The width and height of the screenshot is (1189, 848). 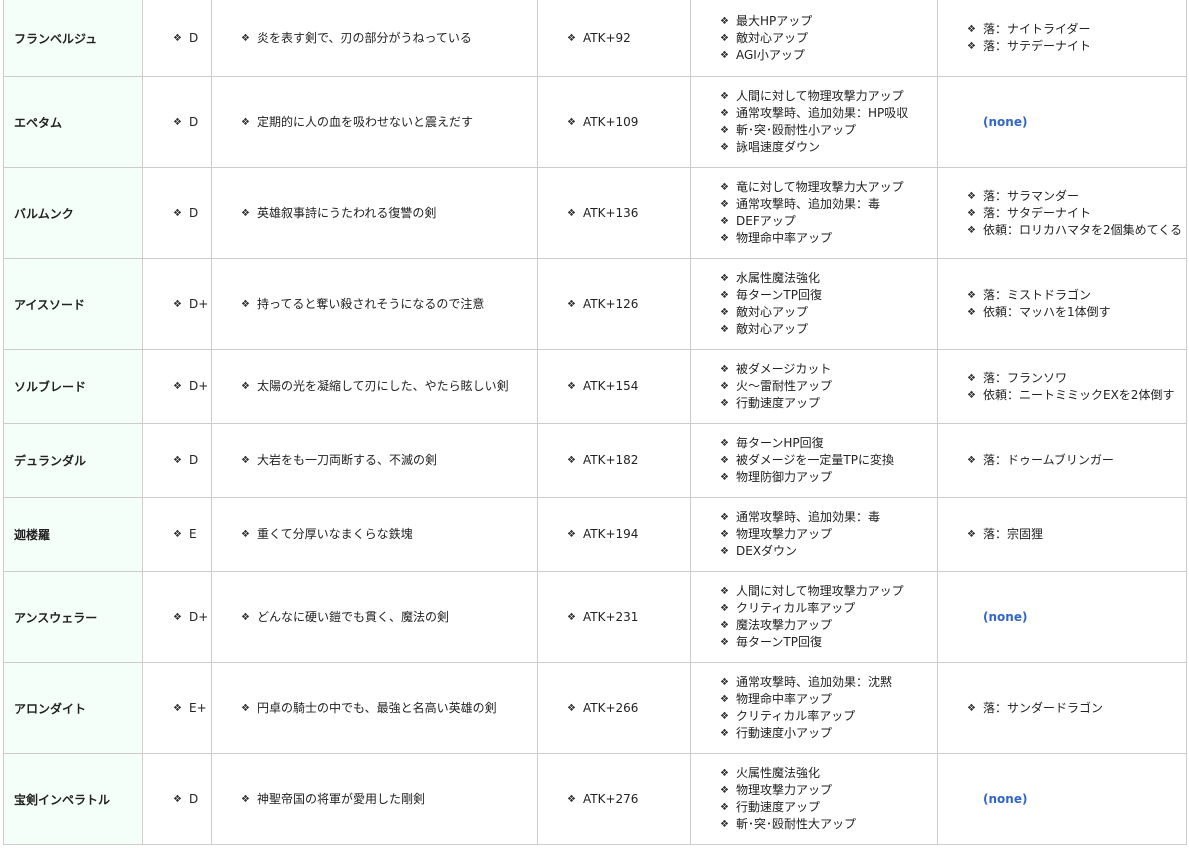 I want to click on effect-item: 斬･突･殴耐性小アップ, so click(x=828, y=130).